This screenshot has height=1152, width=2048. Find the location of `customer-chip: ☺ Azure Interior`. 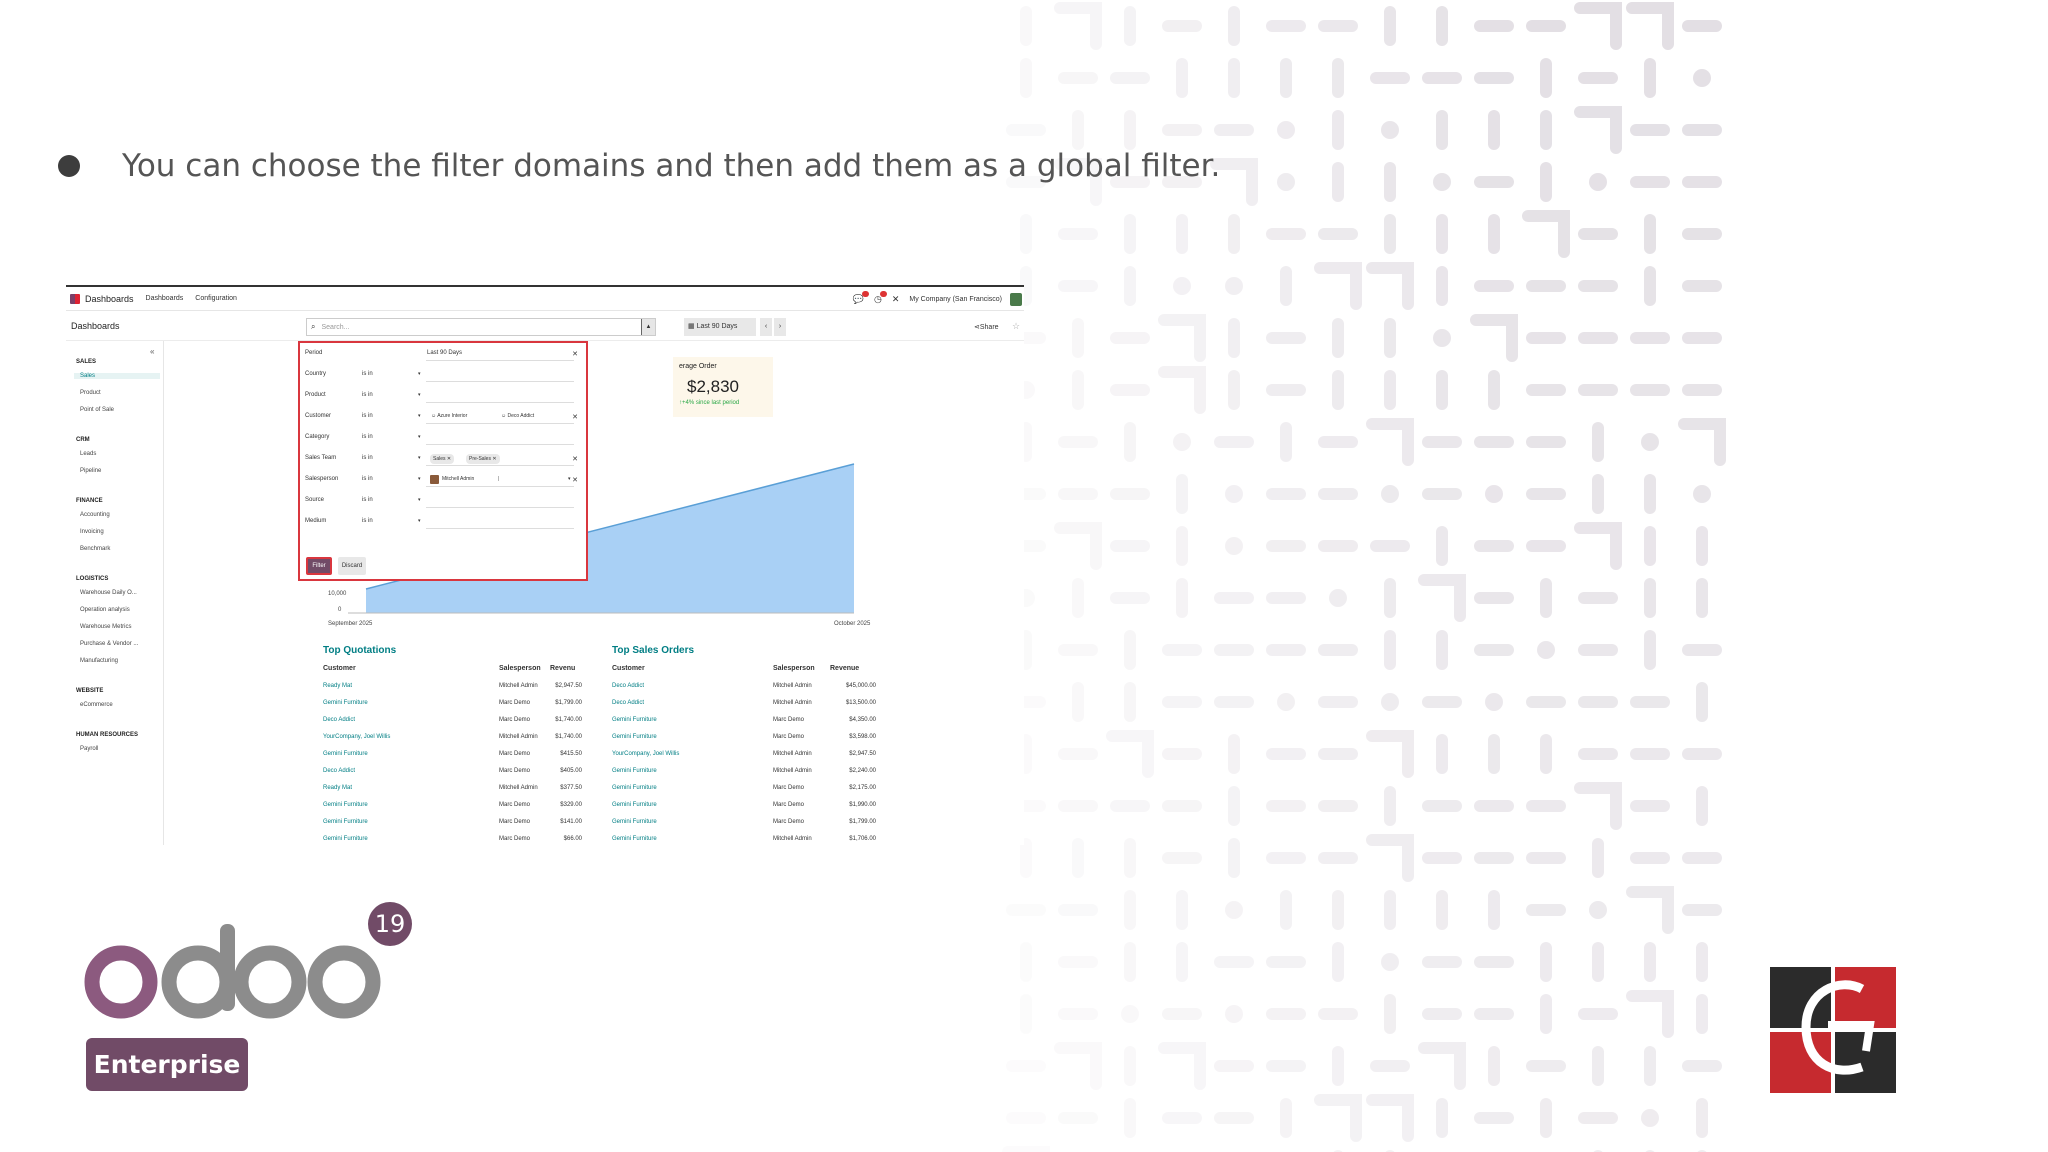

customer-chip: ☺ Azure Interior is located at coordinates (449, 416).